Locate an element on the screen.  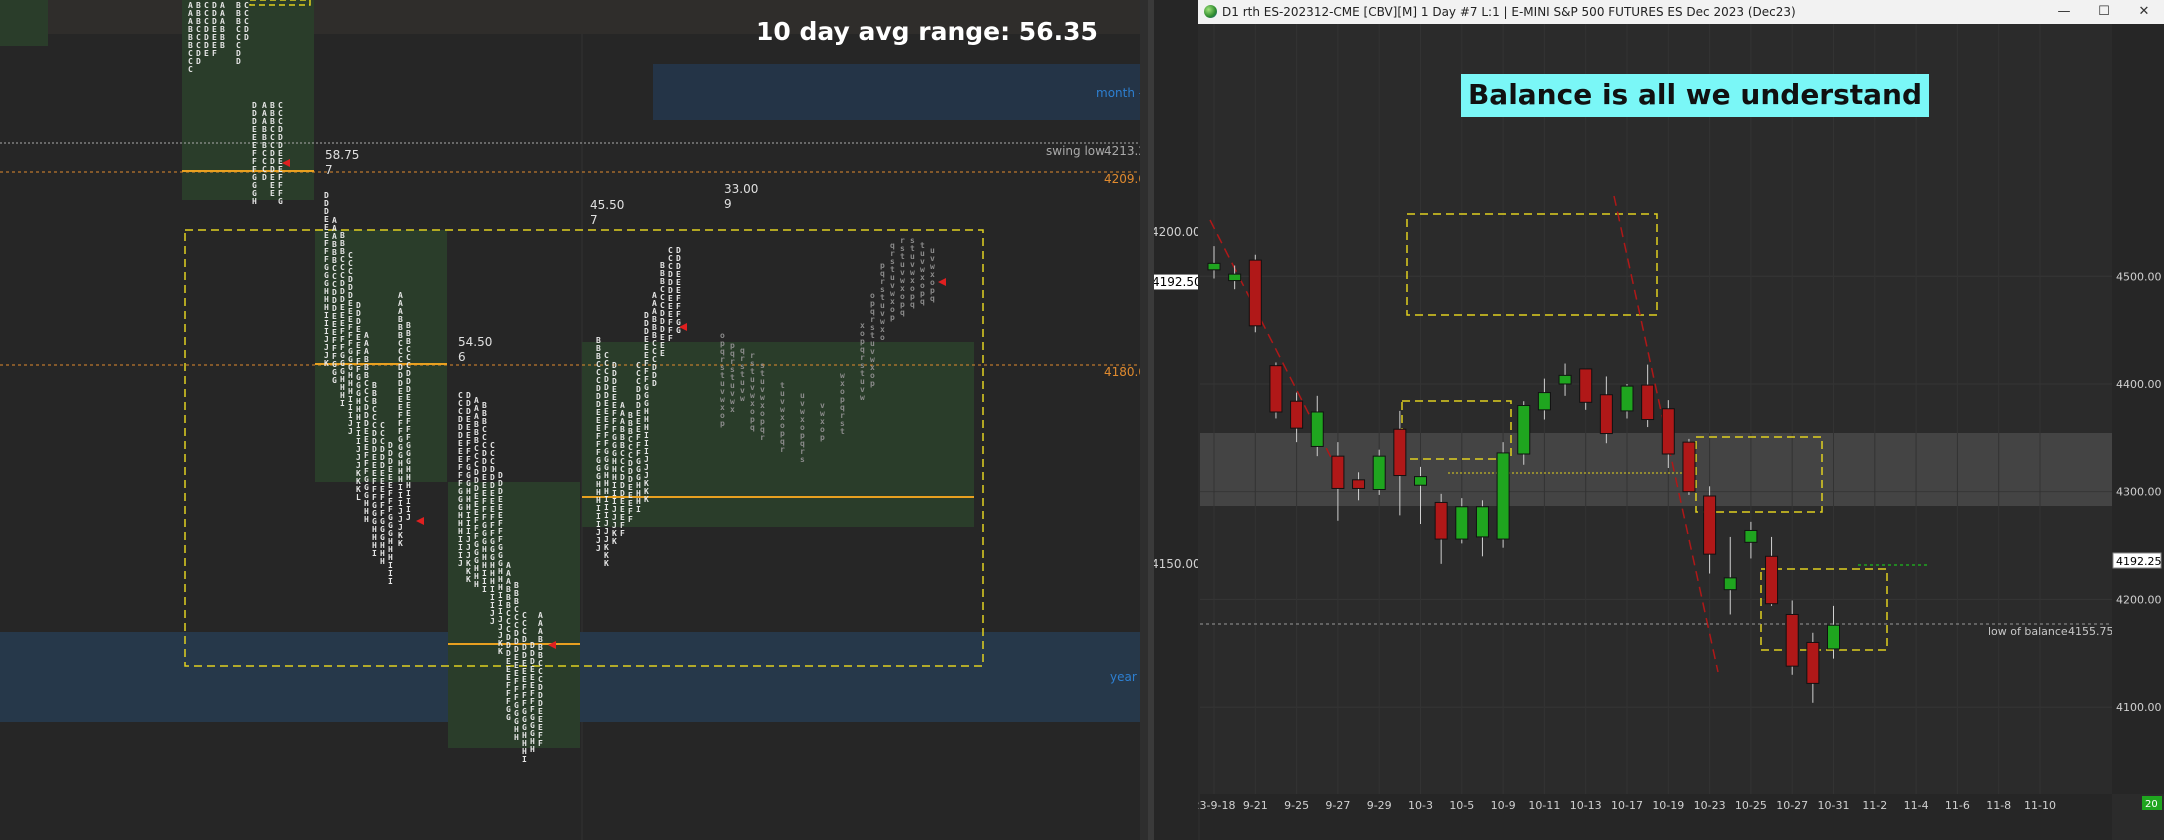
x-tick-label: 10-31 is located at coordinates (1834, 805).